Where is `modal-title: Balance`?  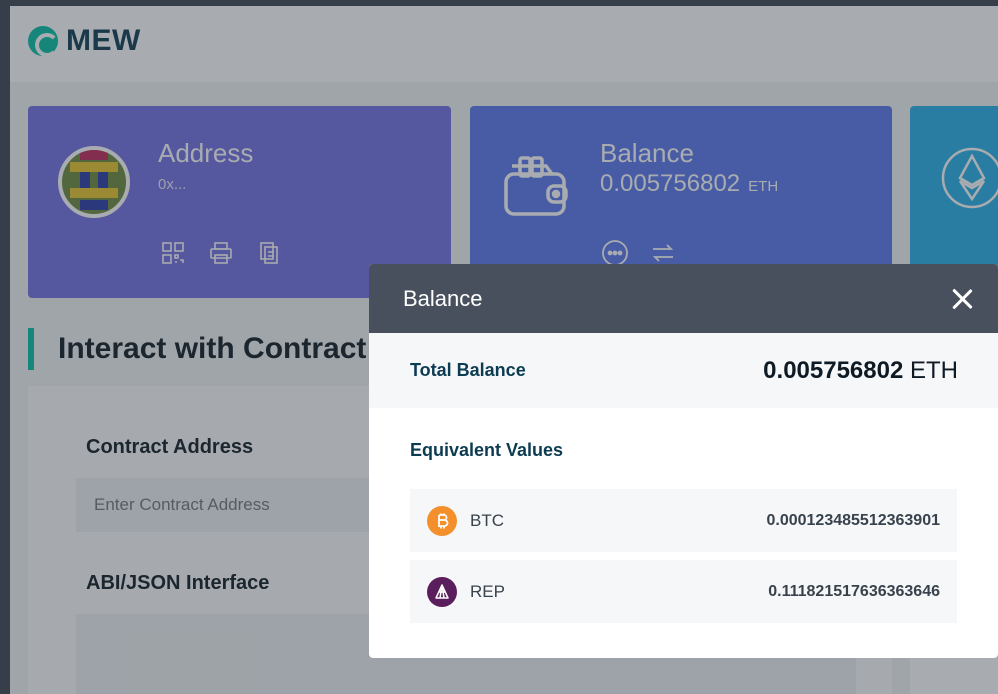
modal-title: Balance is located at coordinates (443, 298).